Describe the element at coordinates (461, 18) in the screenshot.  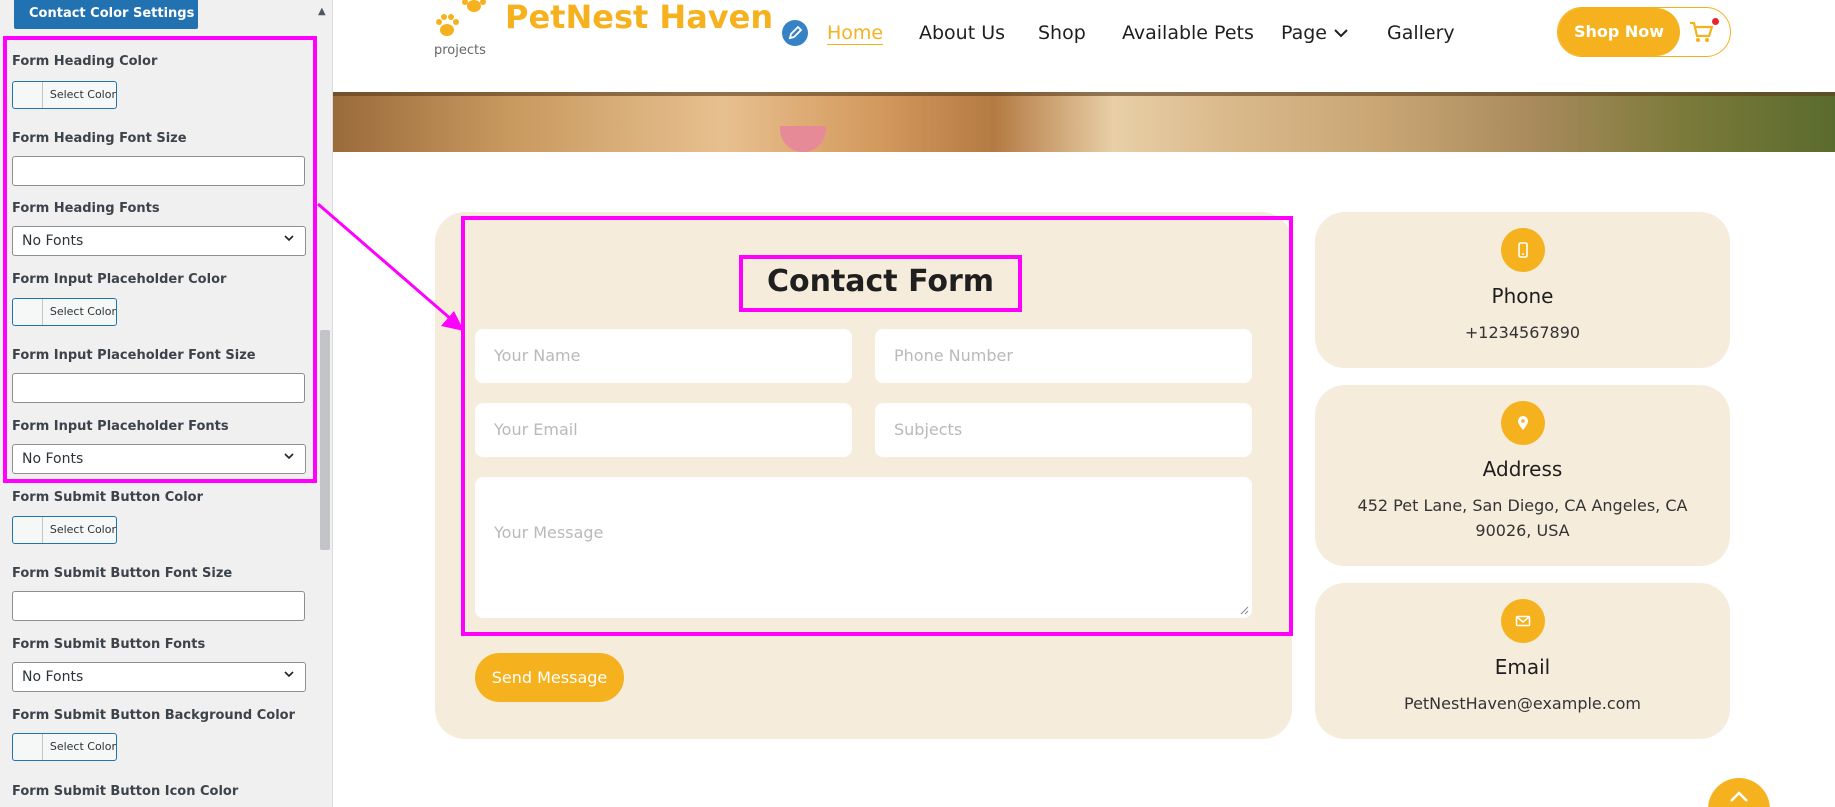
I see `paw-logo-icon` at that location.